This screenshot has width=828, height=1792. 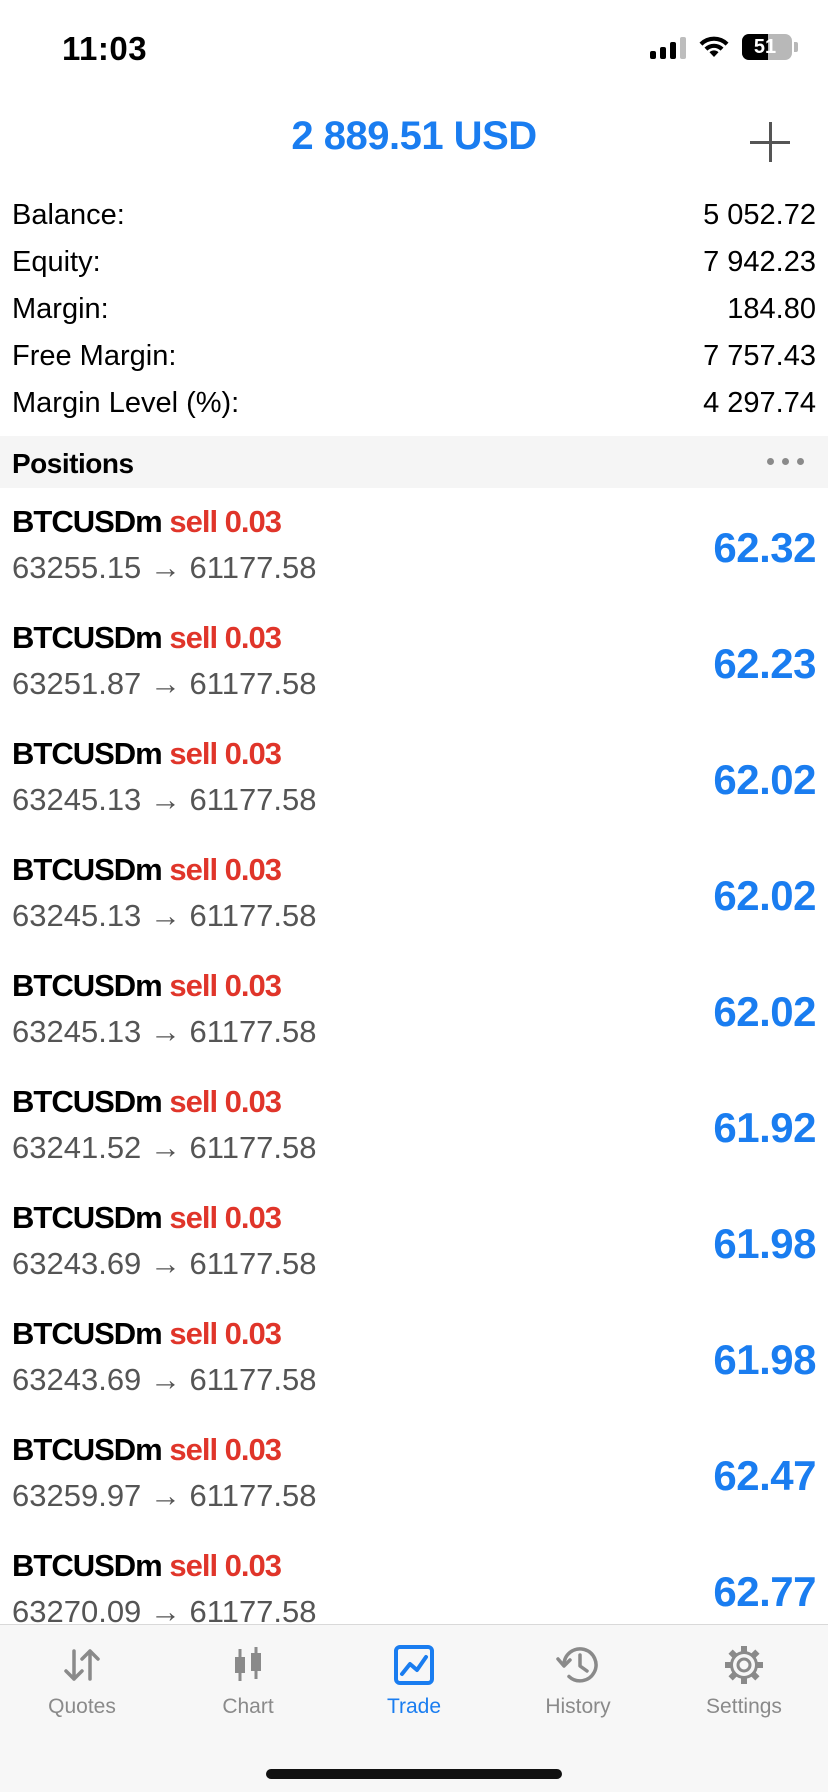 I want to click on home-indicator, so click(x=414, y=1774).